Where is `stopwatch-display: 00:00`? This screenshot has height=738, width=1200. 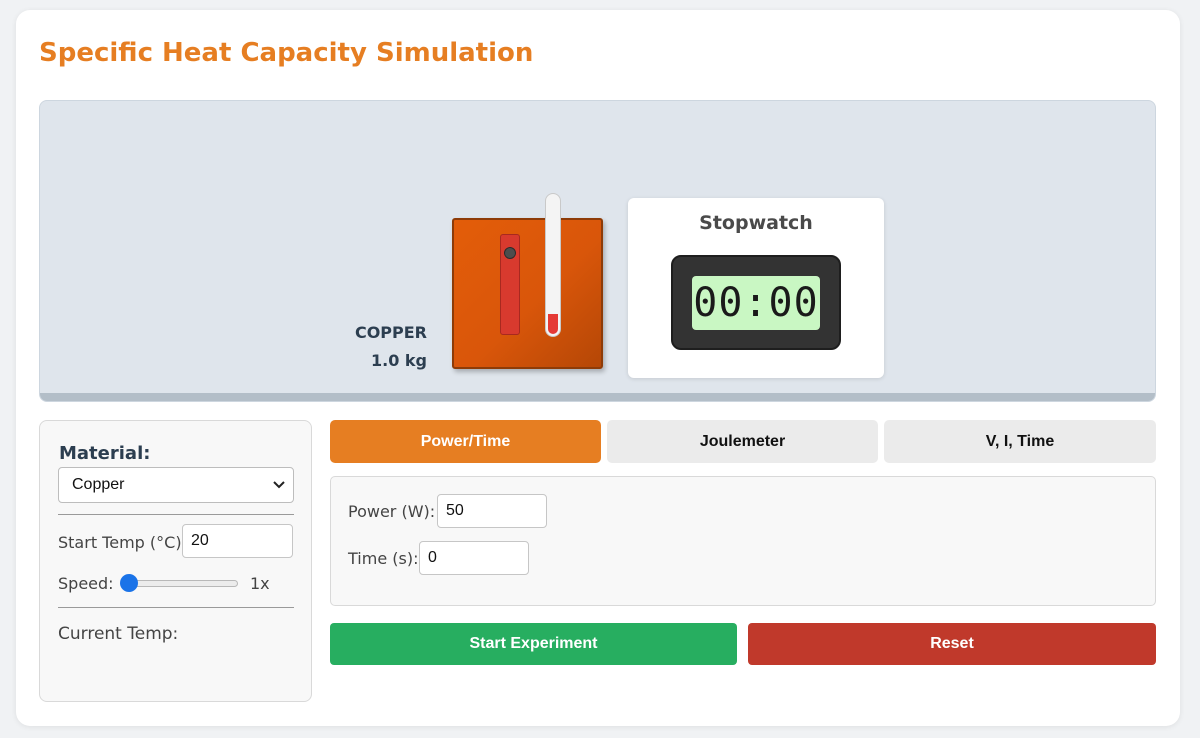 stopwatch-display: 00:00 is located at coordinates (756, 303).